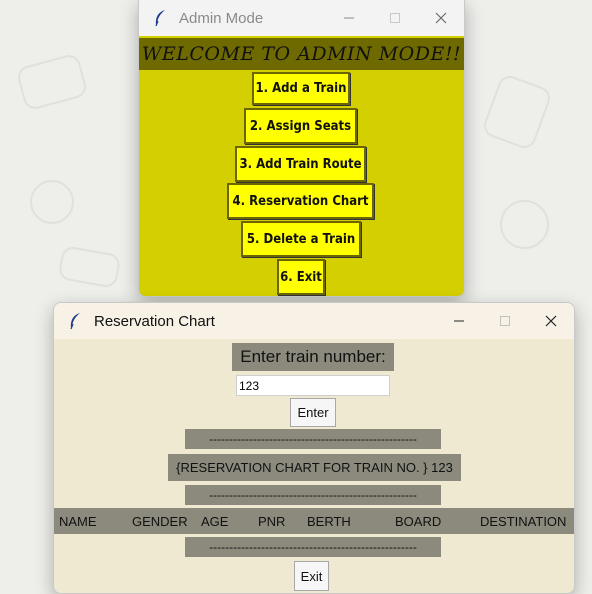 Image resolution: width=592 pixels, height=594 pixels. What do you see at coordinates (313, 412) in the screenshot?
I see `enter-button: Enter` at bounding box center [313, 412].